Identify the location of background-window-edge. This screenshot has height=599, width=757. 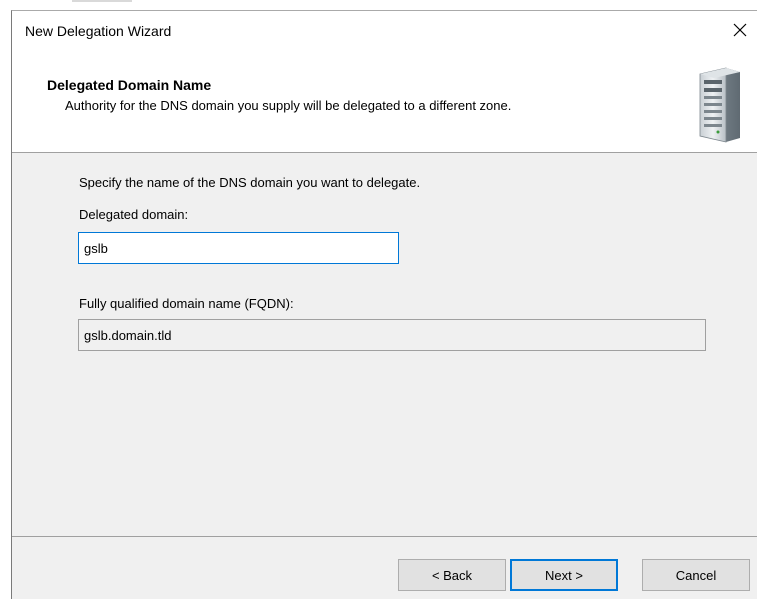
(102, 1).